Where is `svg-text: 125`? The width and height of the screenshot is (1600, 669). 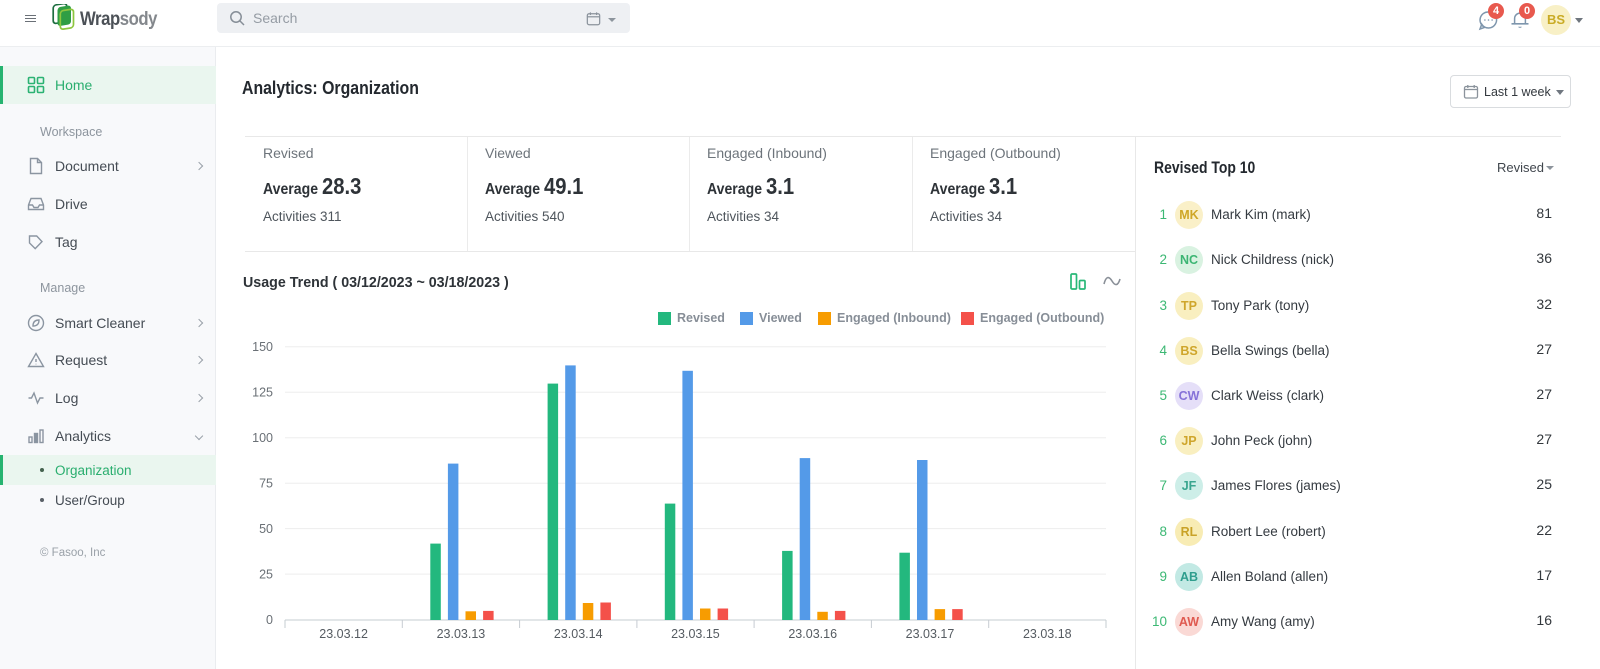 svg-text: 125 is located at coordinates (262, 393).